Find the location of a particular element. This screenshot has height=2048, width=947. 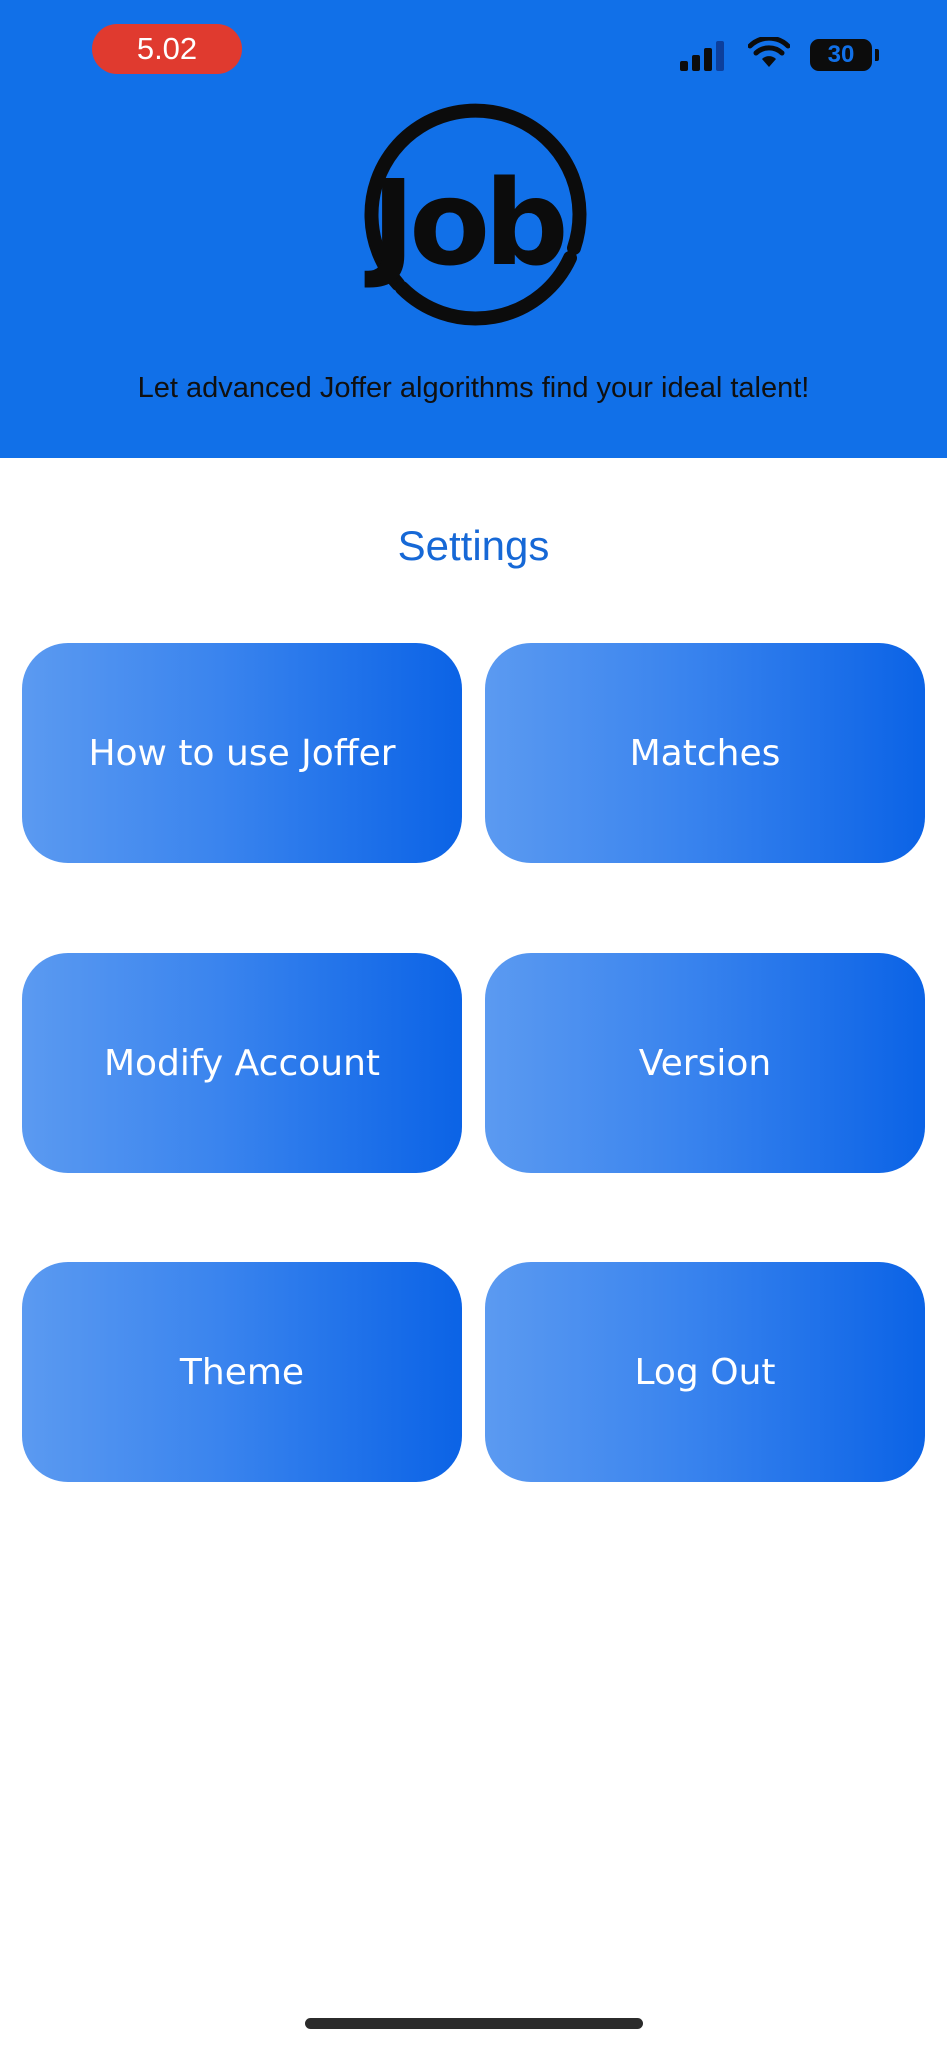

wifi-icon is located at coordinates (769, 54).